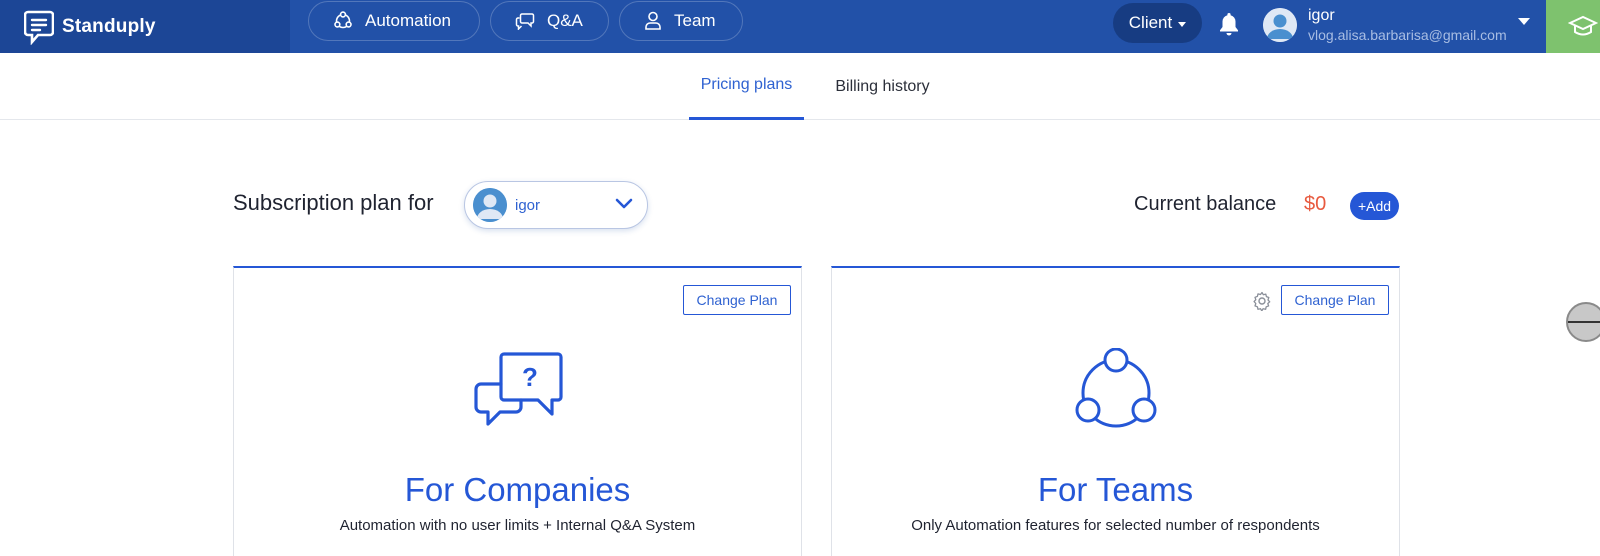 The width and height of the screenshot is (1600, 556). What do you see at coordinates (1262, 301) in the screenshot?
I see `gear-icon` at bounding box center [1262, 301].